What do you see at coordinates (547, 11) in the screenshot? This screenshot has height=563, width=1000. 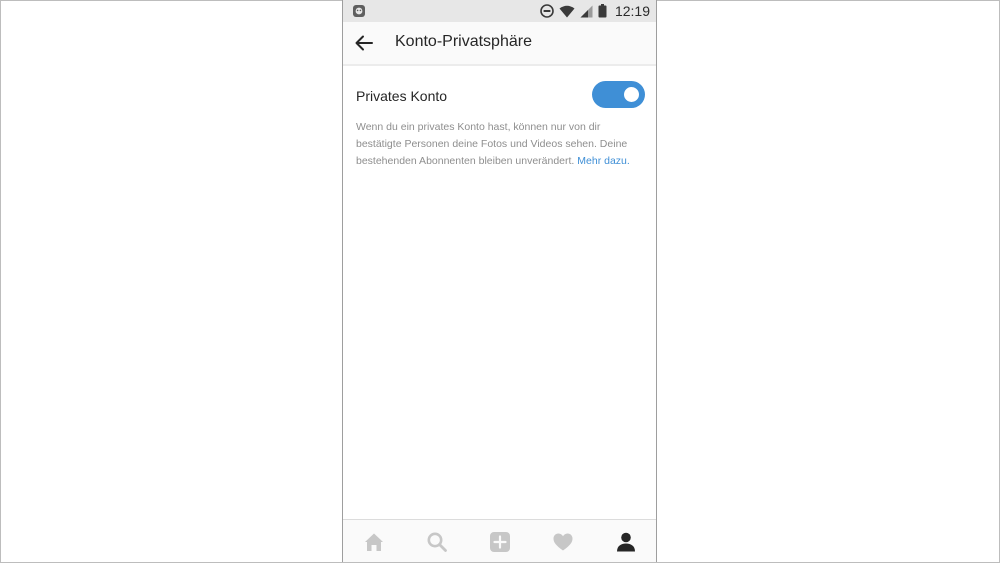 I see `do-not-disturb-icon` at bounding box center [547, 11].